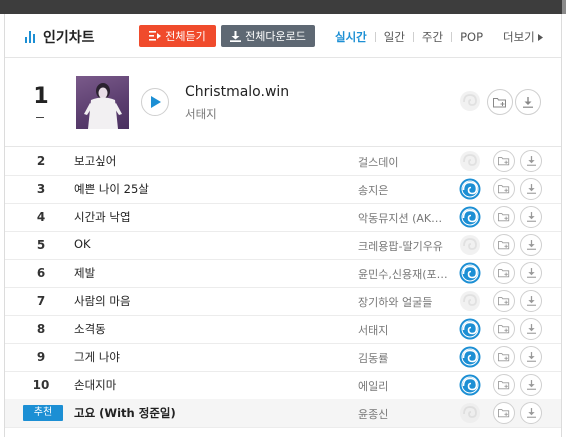 The height and width of the screenshot is (437, 566). Describe the element at coordinates (404, 386) in the screenshot. I see `artist-name: 에일리` at that location.